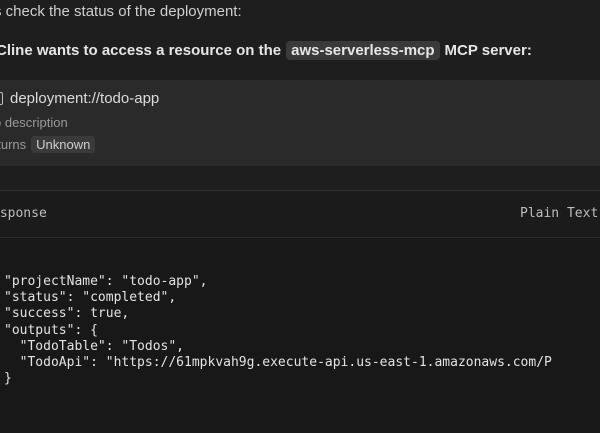  What do you see at coordinates (85, 98) in the screenshot?
I see `resource-uri: deployment://todo-app` at bounding box center [85, 98].